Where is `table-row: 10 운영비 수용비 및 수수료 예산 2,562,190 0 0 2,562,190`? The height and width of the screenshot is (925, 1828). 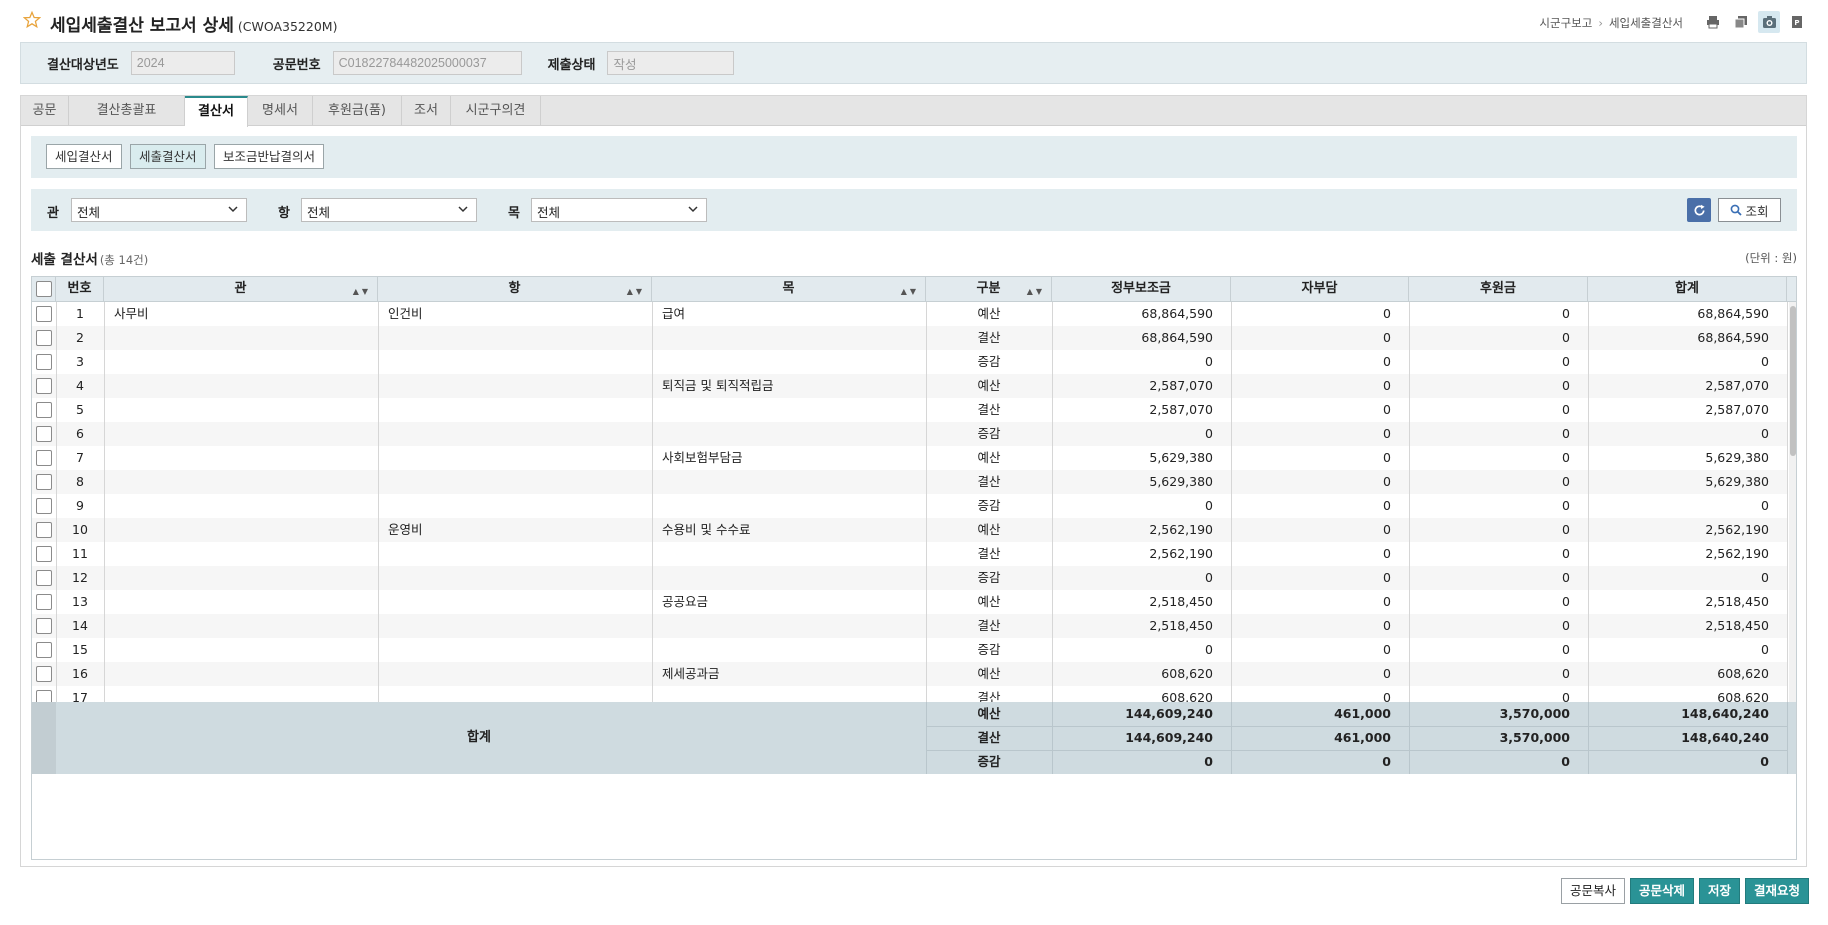
table-row: 10 운영비 수용비 및 수수료 예산 2,562,190 0 0 2,562,190 is located at coordinates (909, 530).